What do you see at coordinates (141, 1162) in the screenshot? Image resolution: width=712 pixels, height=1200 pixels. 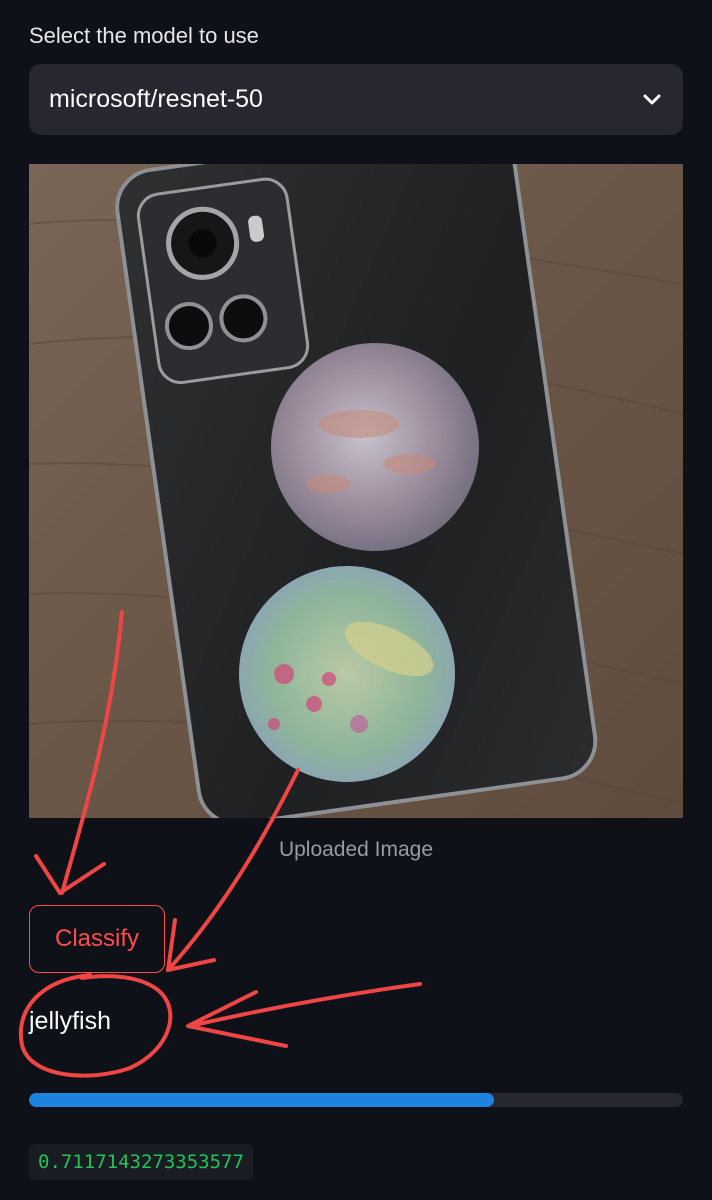 I see `confidence-score: 0.7117143273353577` at bounding box center [141, 1162].